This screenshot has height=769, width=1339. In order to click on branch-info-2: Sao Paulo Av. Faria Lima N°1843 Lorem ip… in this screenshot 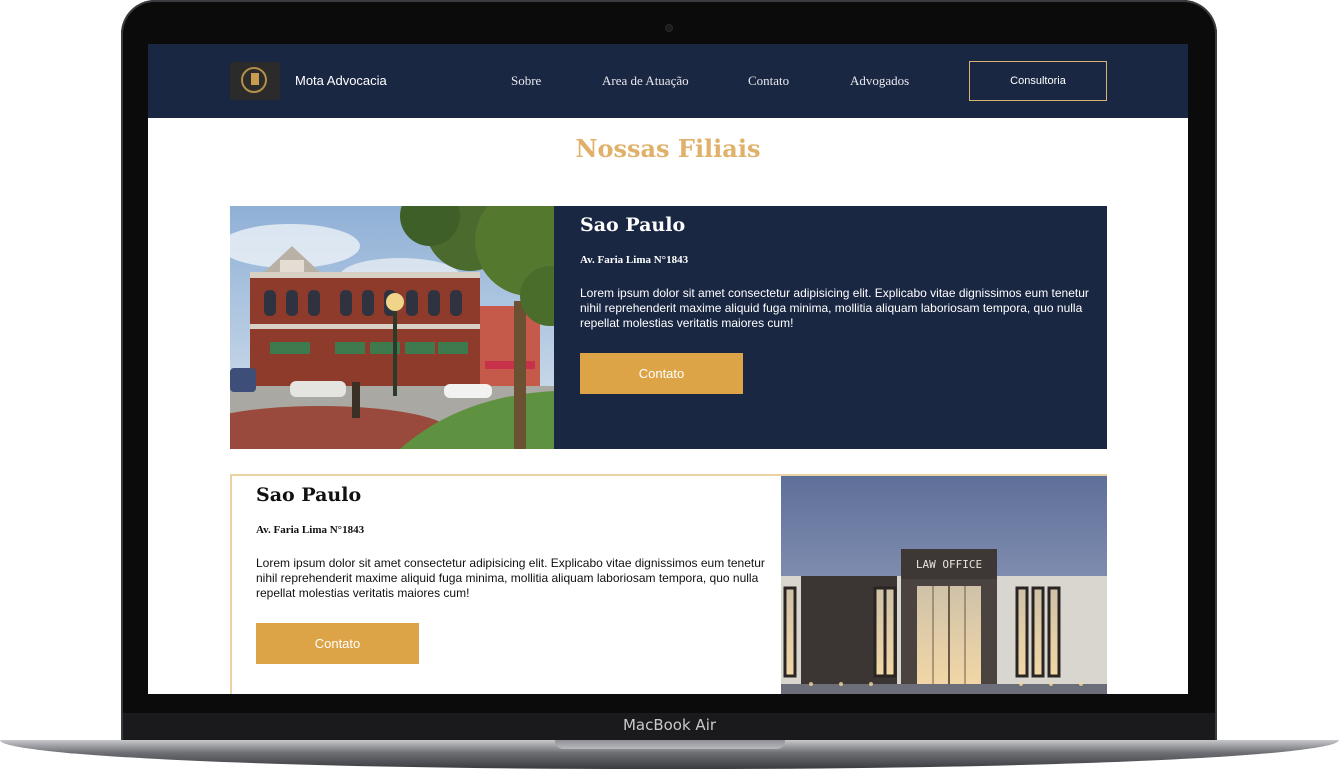, I will do `click(516, 574)`.